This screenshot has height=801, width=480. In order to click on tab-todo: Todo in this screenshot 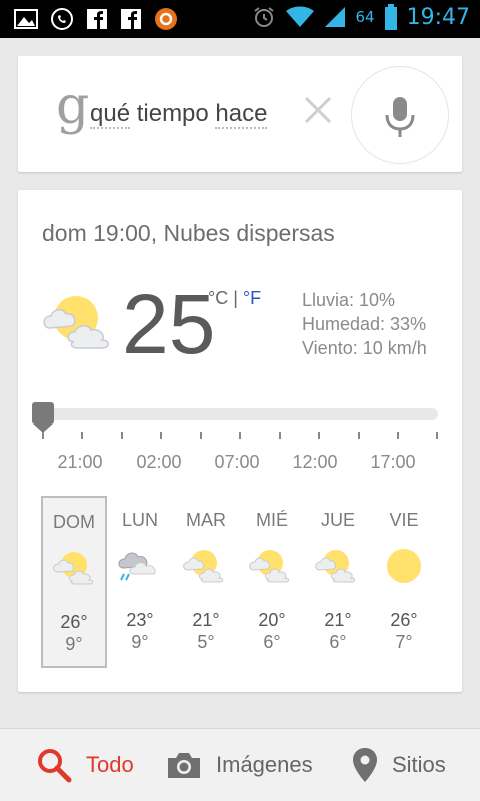, I will do `click(85, 765)`.